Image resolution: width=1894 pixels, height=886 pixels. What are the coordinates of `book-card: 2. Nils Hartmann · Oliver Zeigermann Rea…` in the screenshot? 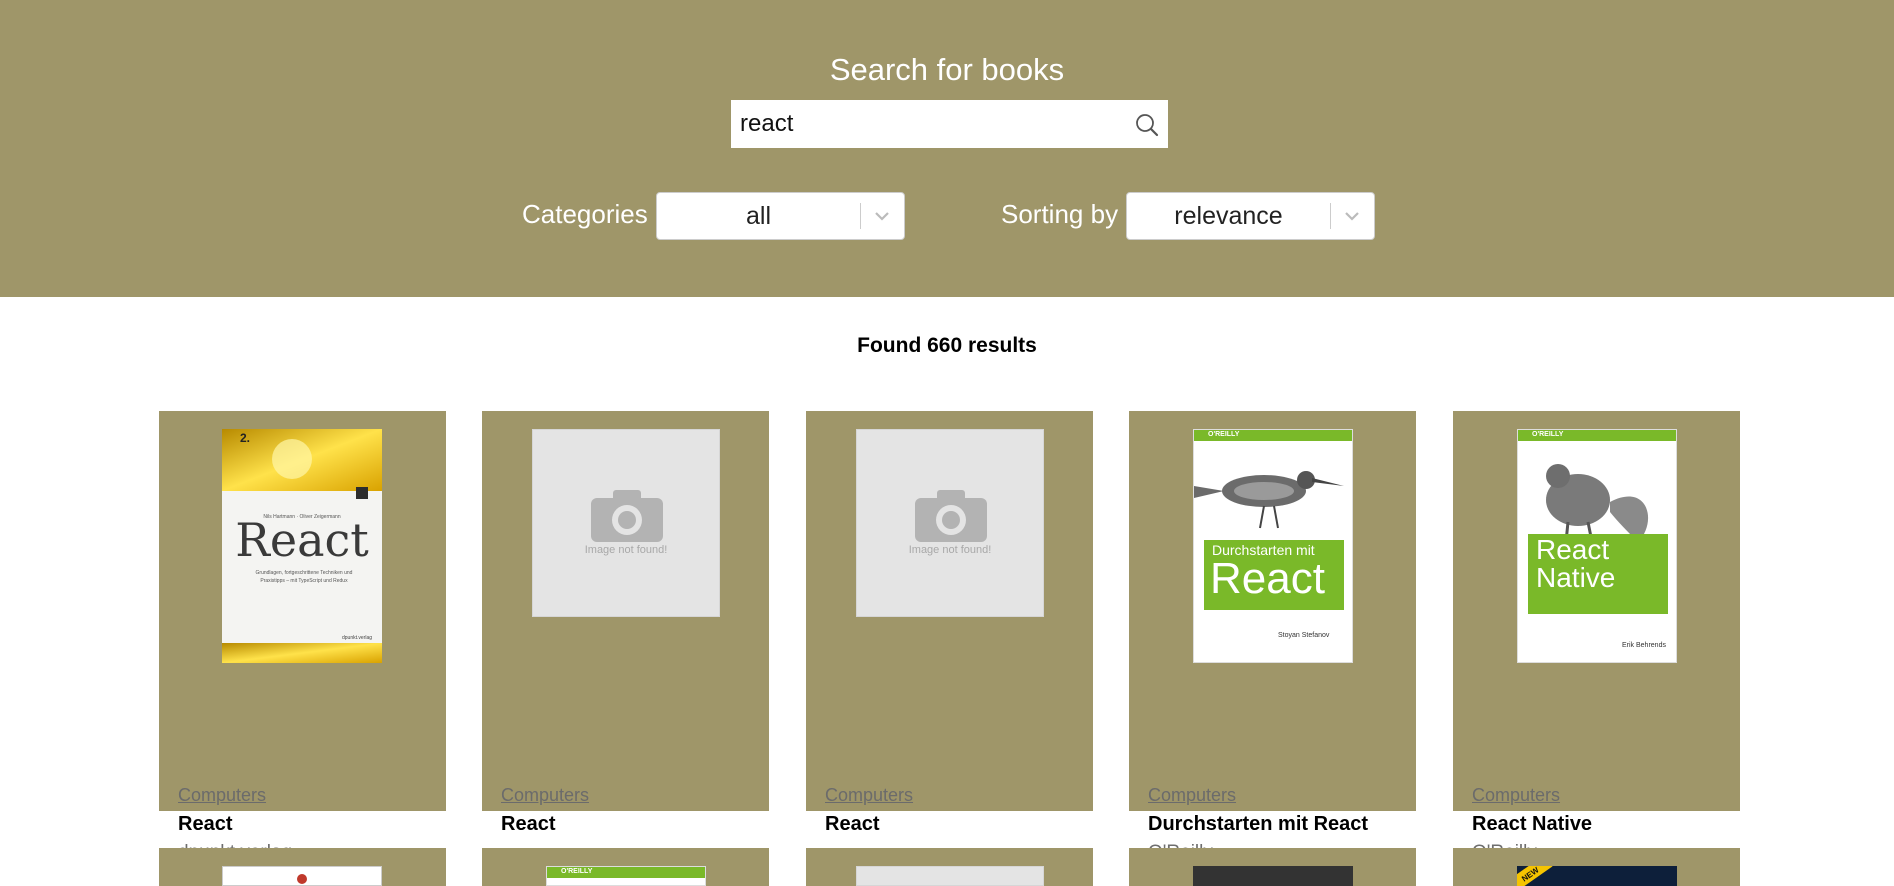 It's located at (302, 637).